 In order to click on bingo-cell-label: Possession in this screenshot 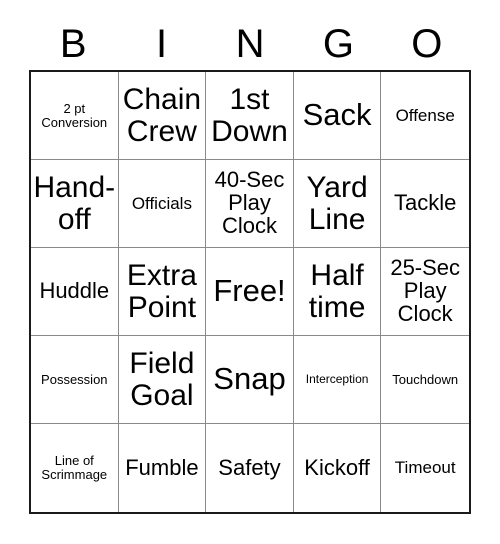, I will do `click(74, 379)`.